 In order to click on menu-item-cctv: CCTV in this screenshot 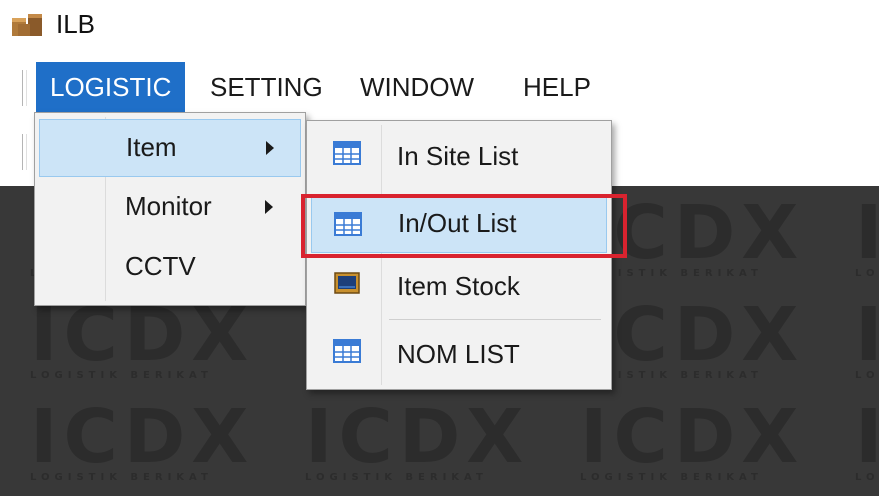, I will do `click(170, 270)`.